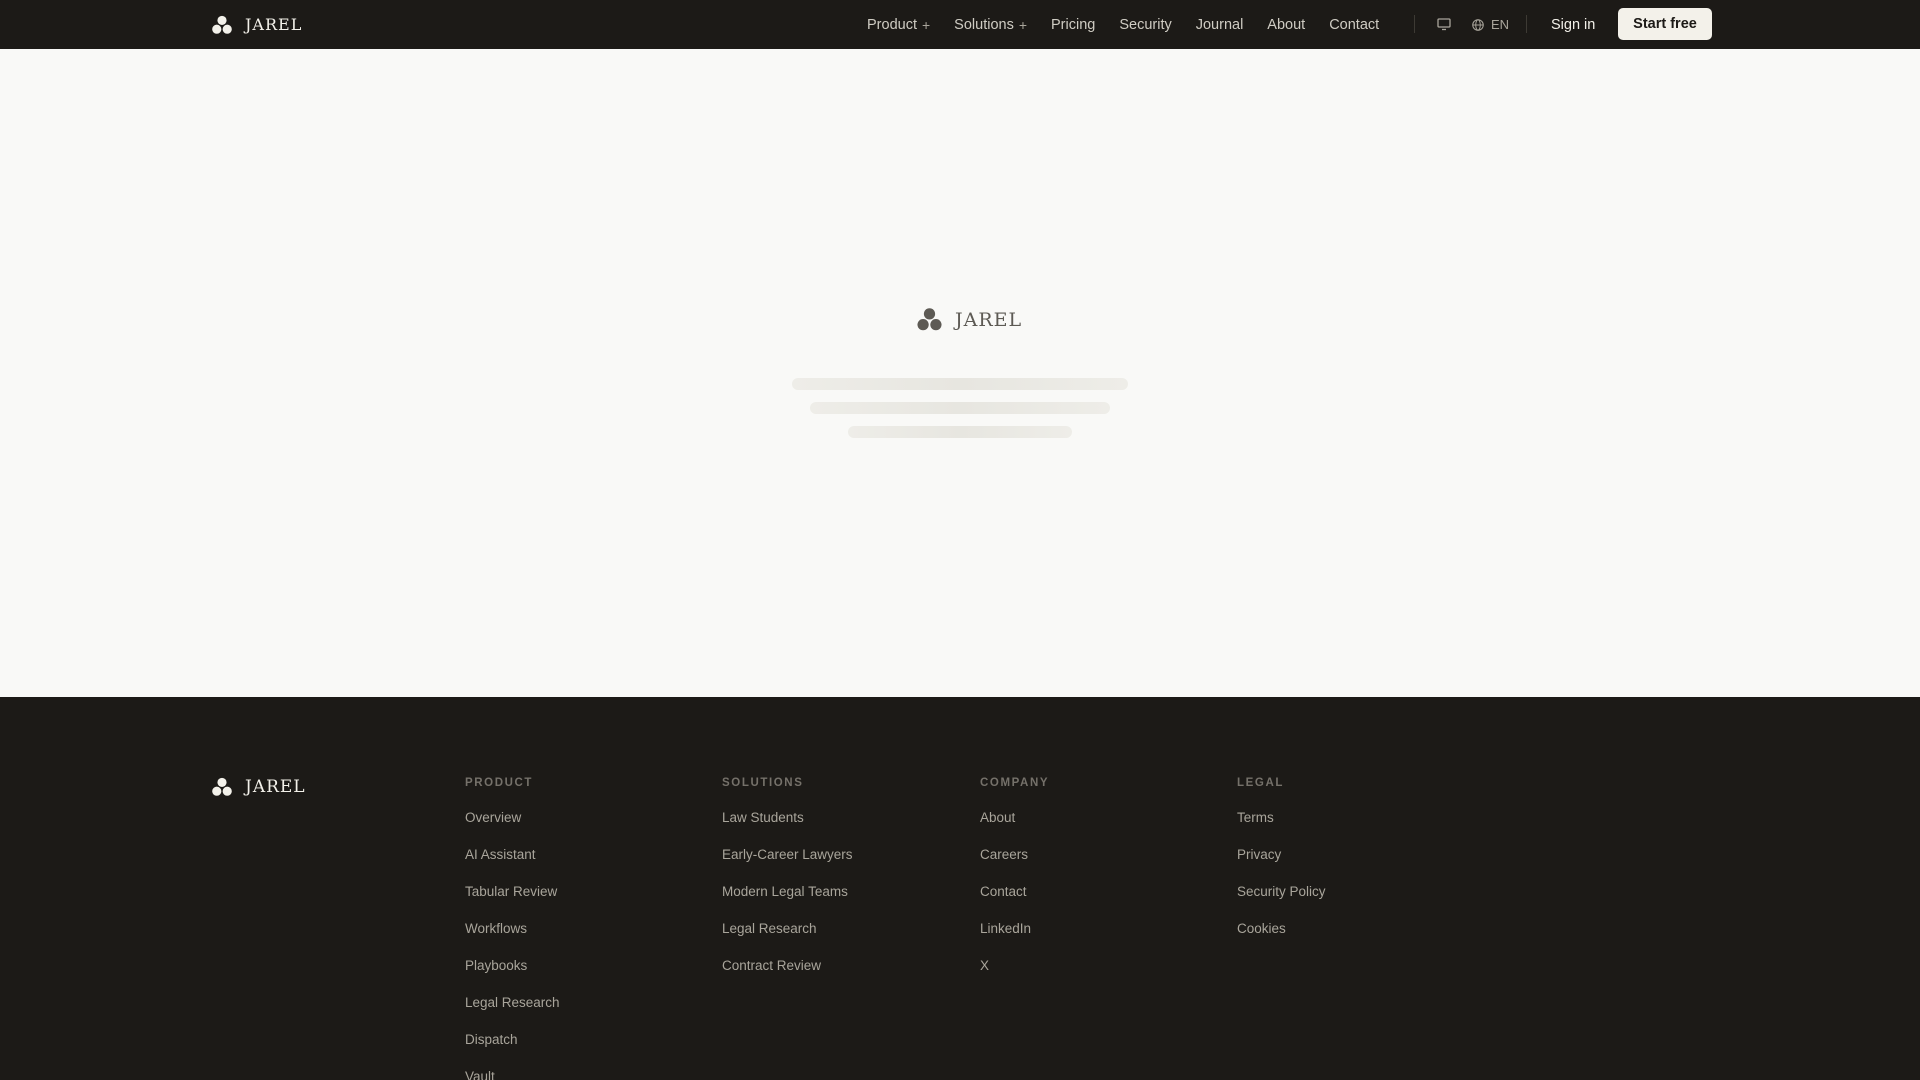  Describe the element at coordinates (763, 783) in the screenshot. I see `footer-heading: SOLUTIONS` at that location.